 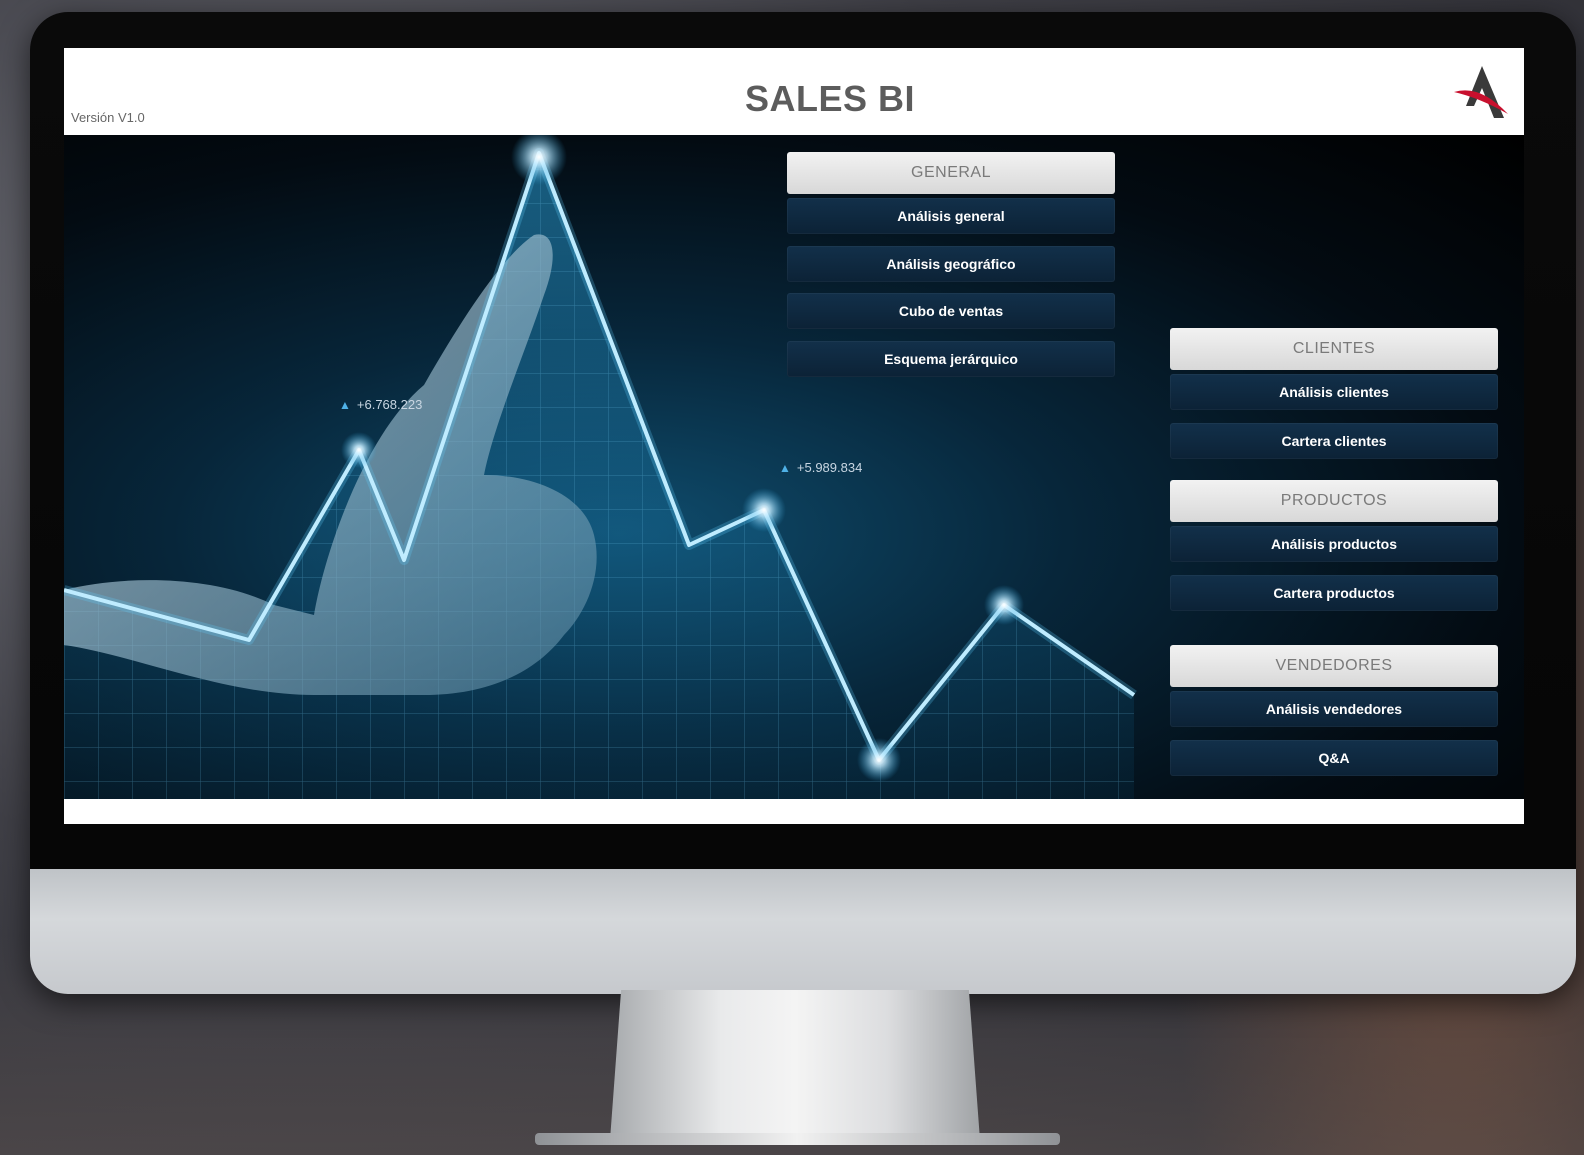 I want to click on monitor-base, so click(x=797, y=1139).